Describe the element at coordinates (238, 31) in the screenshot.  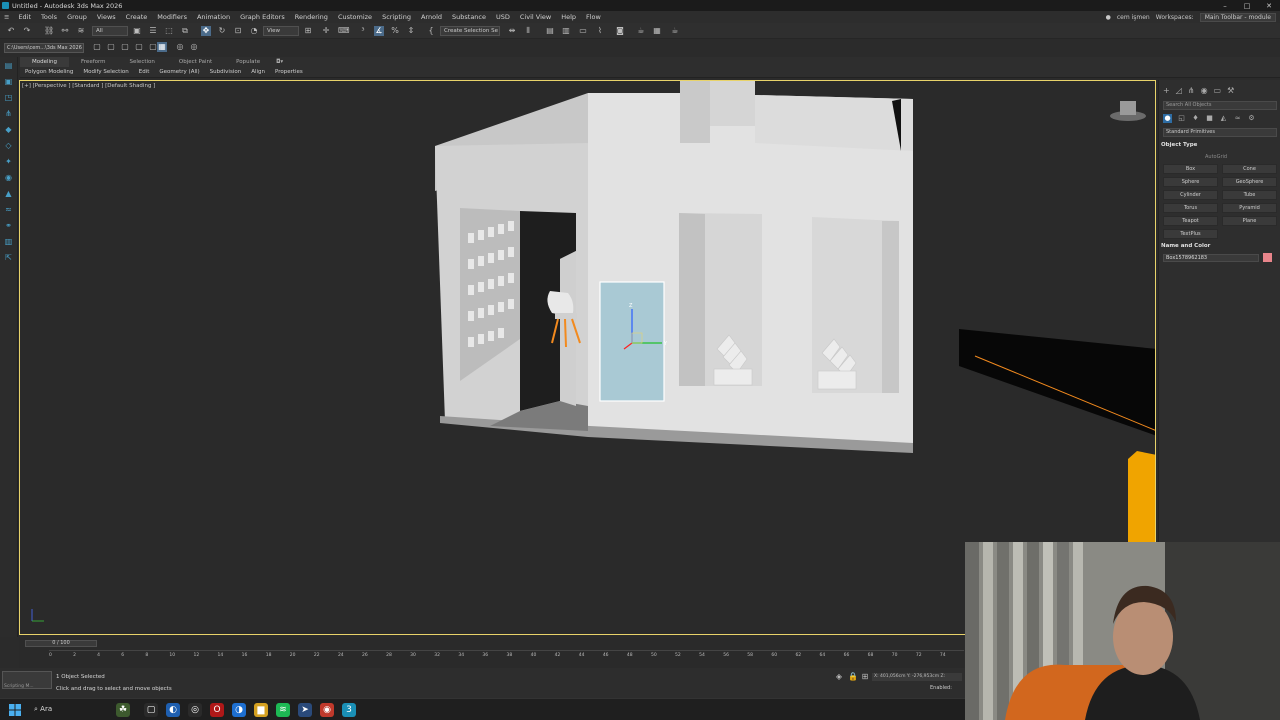
I see `select-scale-icon: ⊡` at that location.